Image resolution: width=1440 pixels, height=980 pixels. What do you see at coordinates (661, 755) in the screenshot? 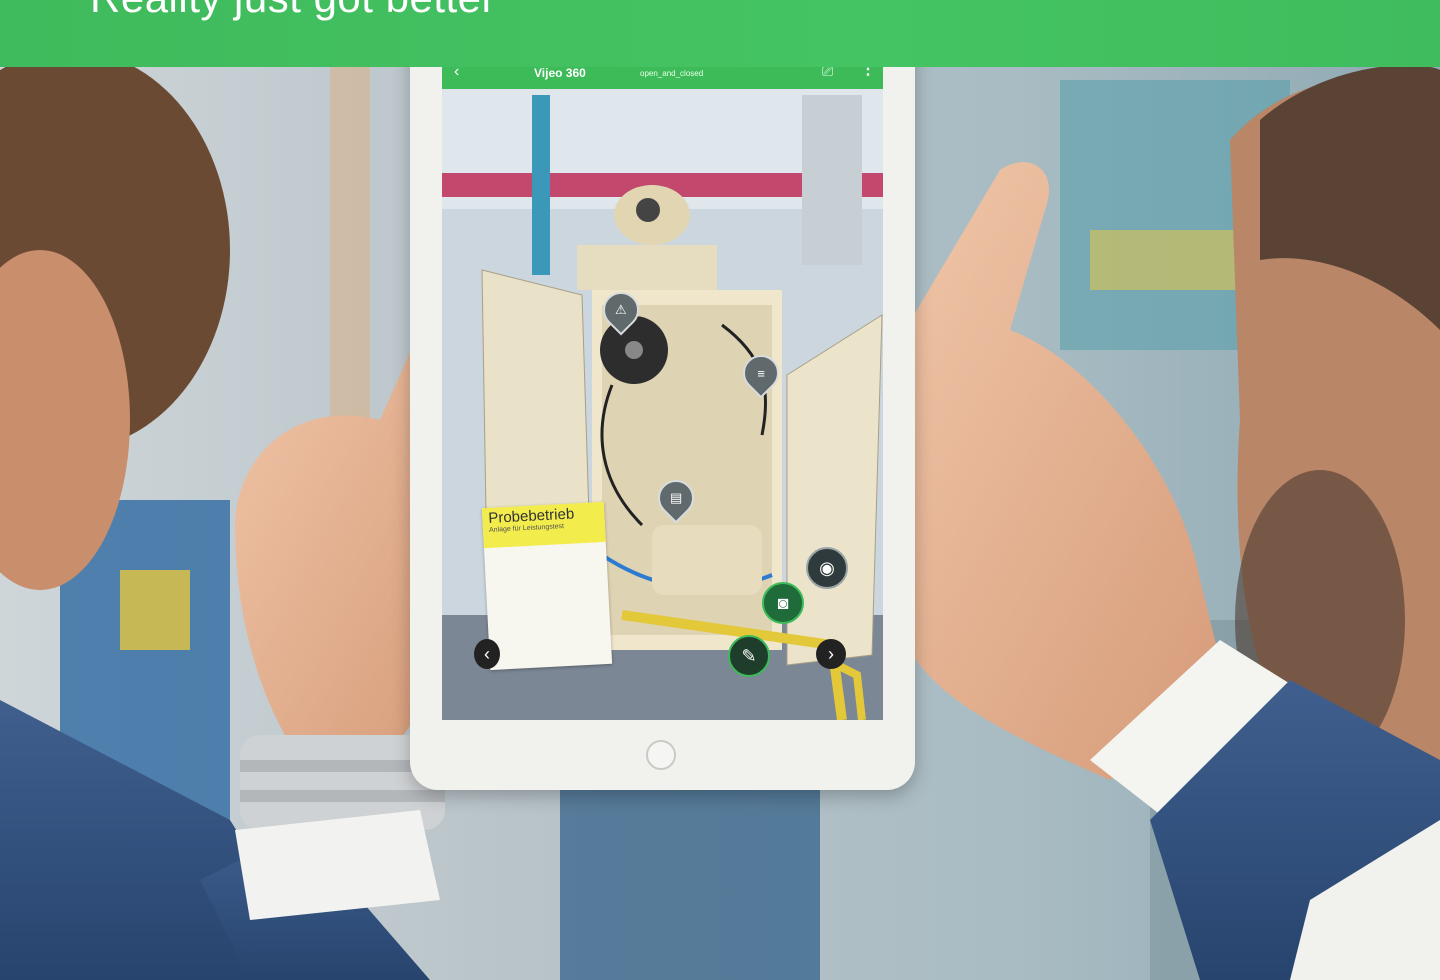
I see `home-button` at bounding box center [661, 755].